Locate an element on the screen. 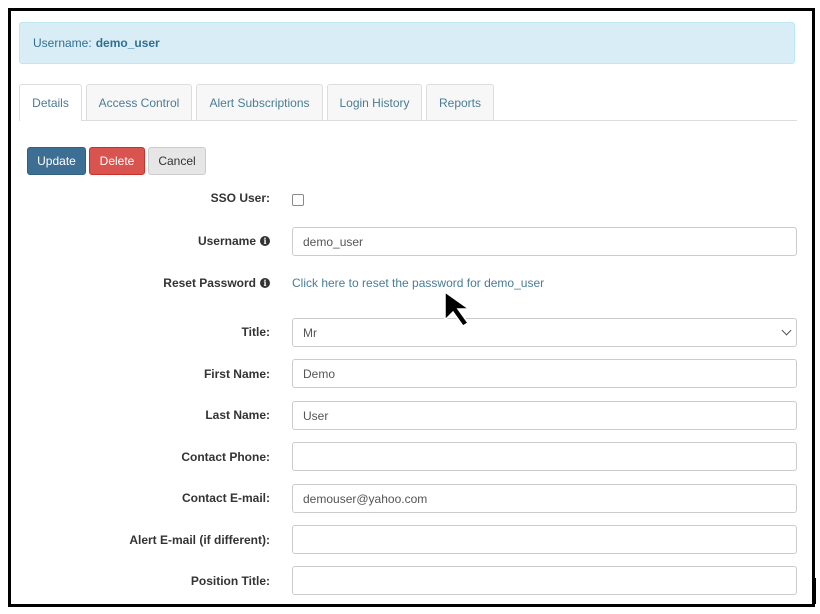  title-label: Title: is located at coordinates (255, 332).